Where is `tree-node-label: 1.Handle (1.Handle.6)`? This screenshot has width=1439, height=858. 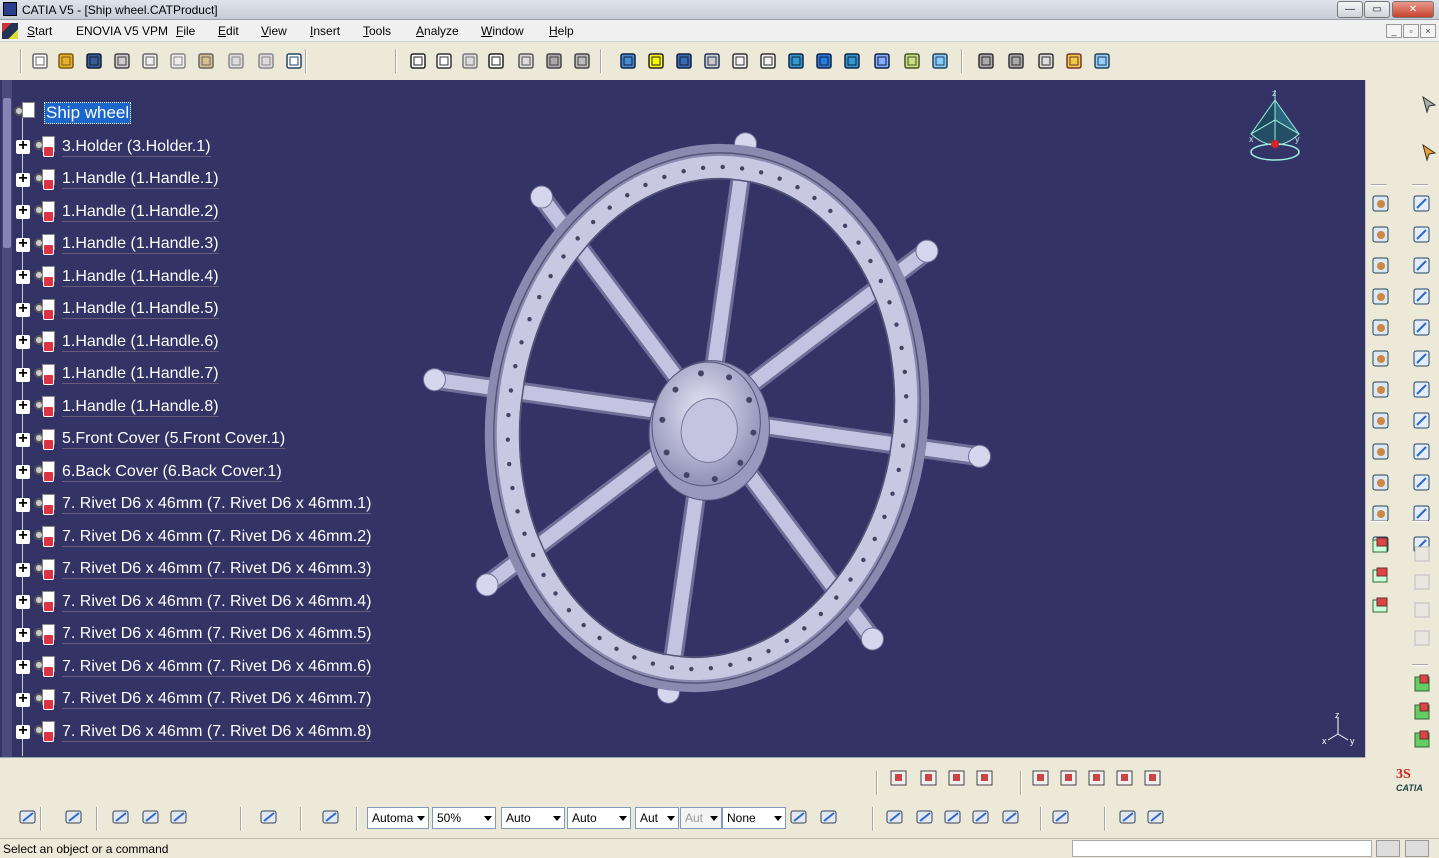
tree-node-label: 1.Handle (1.Handle.6) is located at coordinates (140, 342).